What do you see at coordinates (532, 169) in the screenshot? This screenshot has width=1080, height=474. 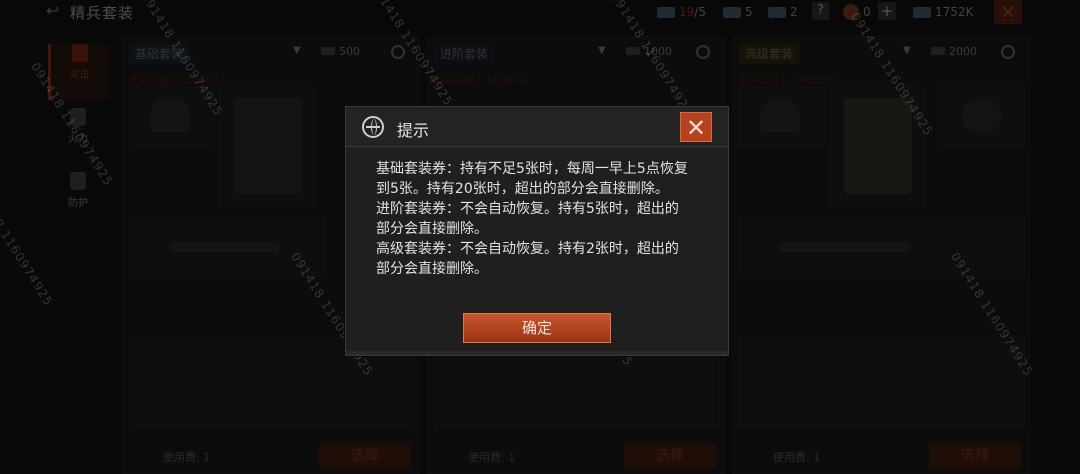 I see `message-line: 基础套装券：持有不足5张时，每周一早上5点恢复` at bounding box center [532, 169].